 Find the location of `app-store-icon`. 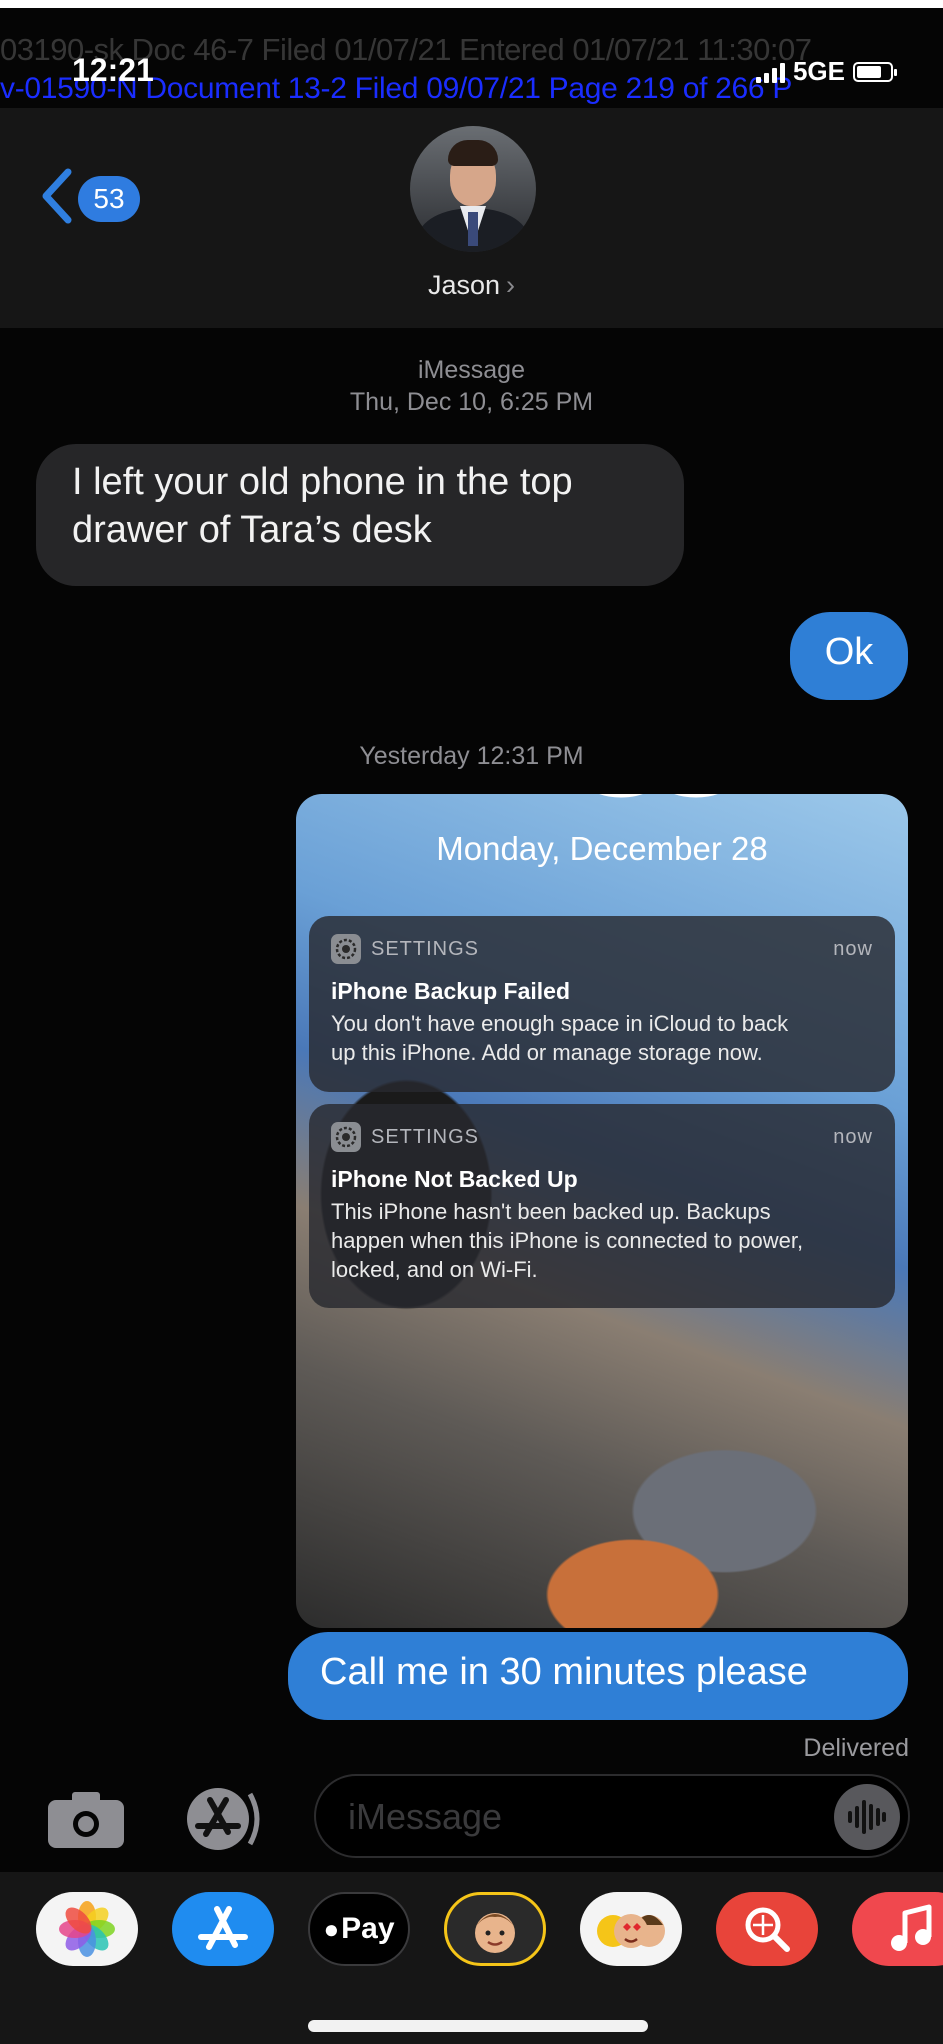

app-store-icon is located at coordinates (224, 1819).